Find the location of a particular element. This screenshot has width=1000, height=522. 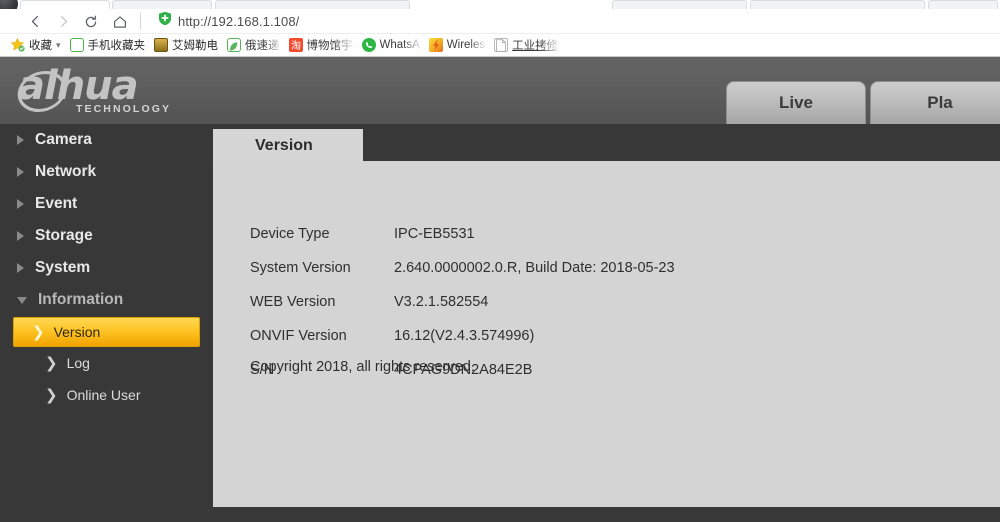

back-arrow-icon is located at coordinates (35, 21).